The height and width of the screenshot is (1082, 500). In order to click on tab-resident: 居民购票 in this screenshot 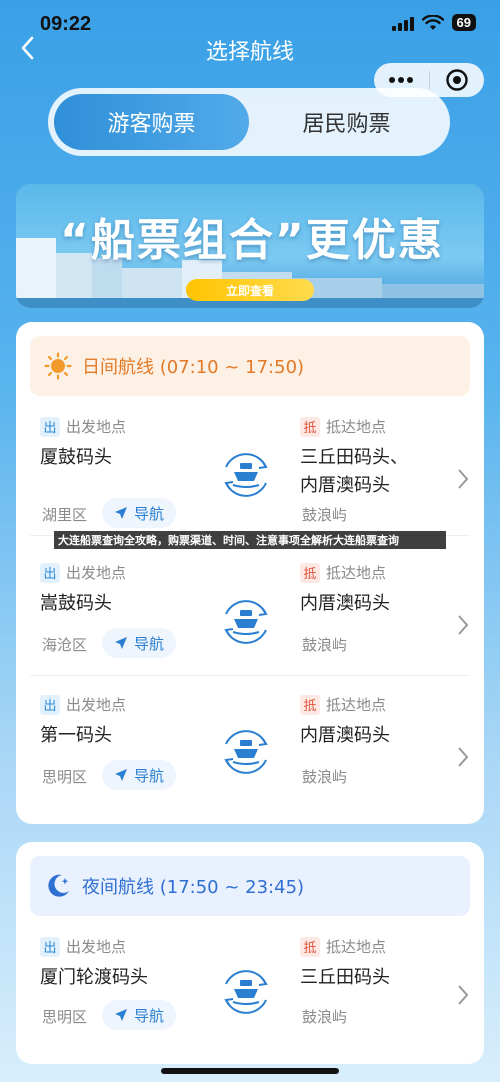, I will do `click(346, 122)`.